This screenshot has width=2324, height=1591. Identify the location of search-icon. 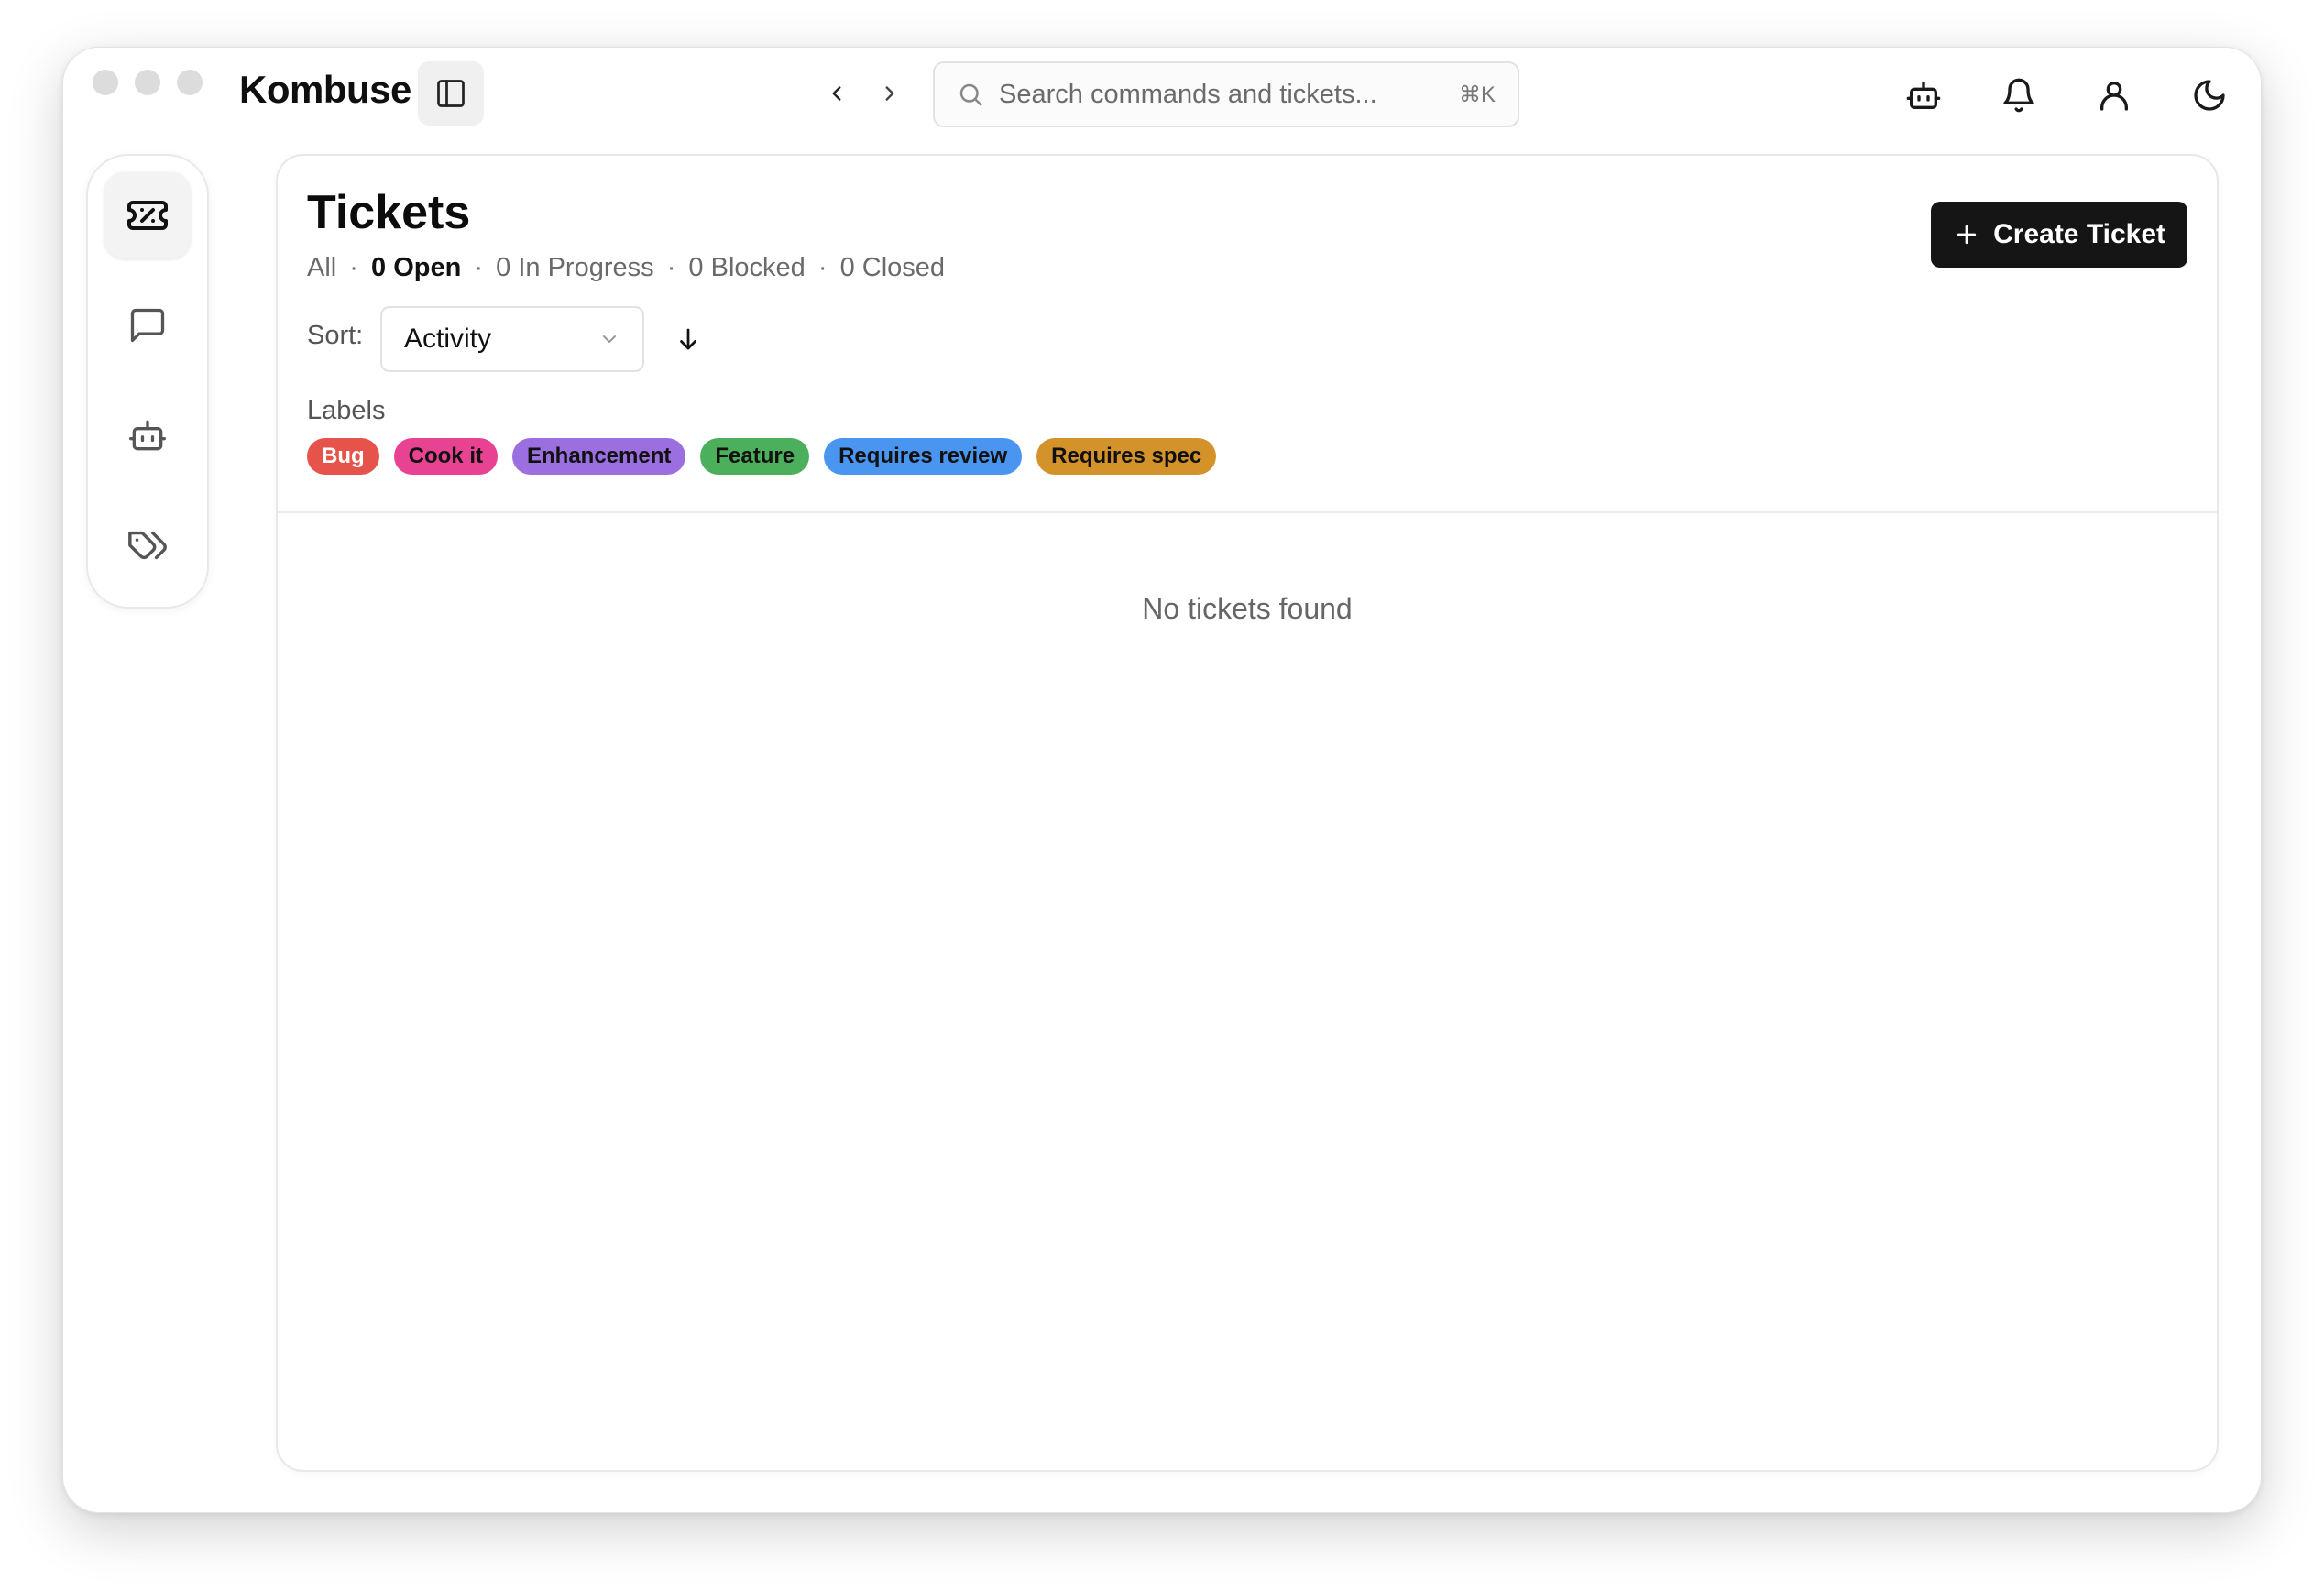
(970, 95).